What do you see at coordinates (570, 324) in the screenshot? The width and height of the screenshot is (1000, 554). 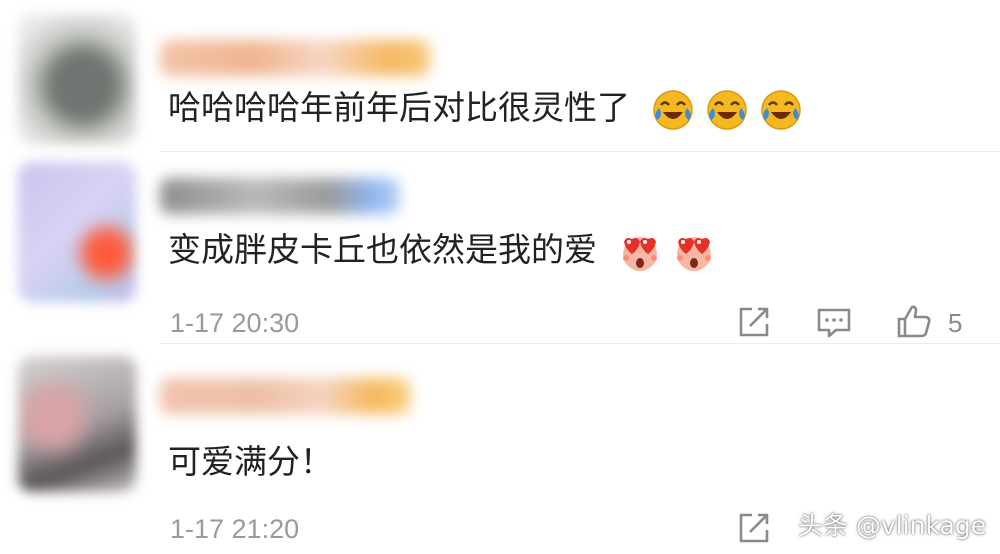 I see `comment-meta: 1-17 20:30 5` at bounding box center [570, 324].